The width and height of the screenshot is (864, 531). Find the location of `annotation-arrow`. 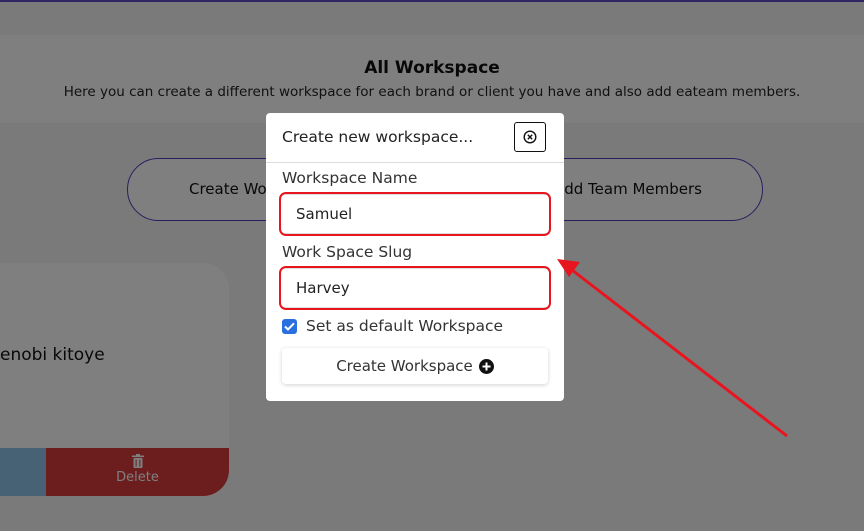

annotation-arrow is located at coordinates (672, 348).